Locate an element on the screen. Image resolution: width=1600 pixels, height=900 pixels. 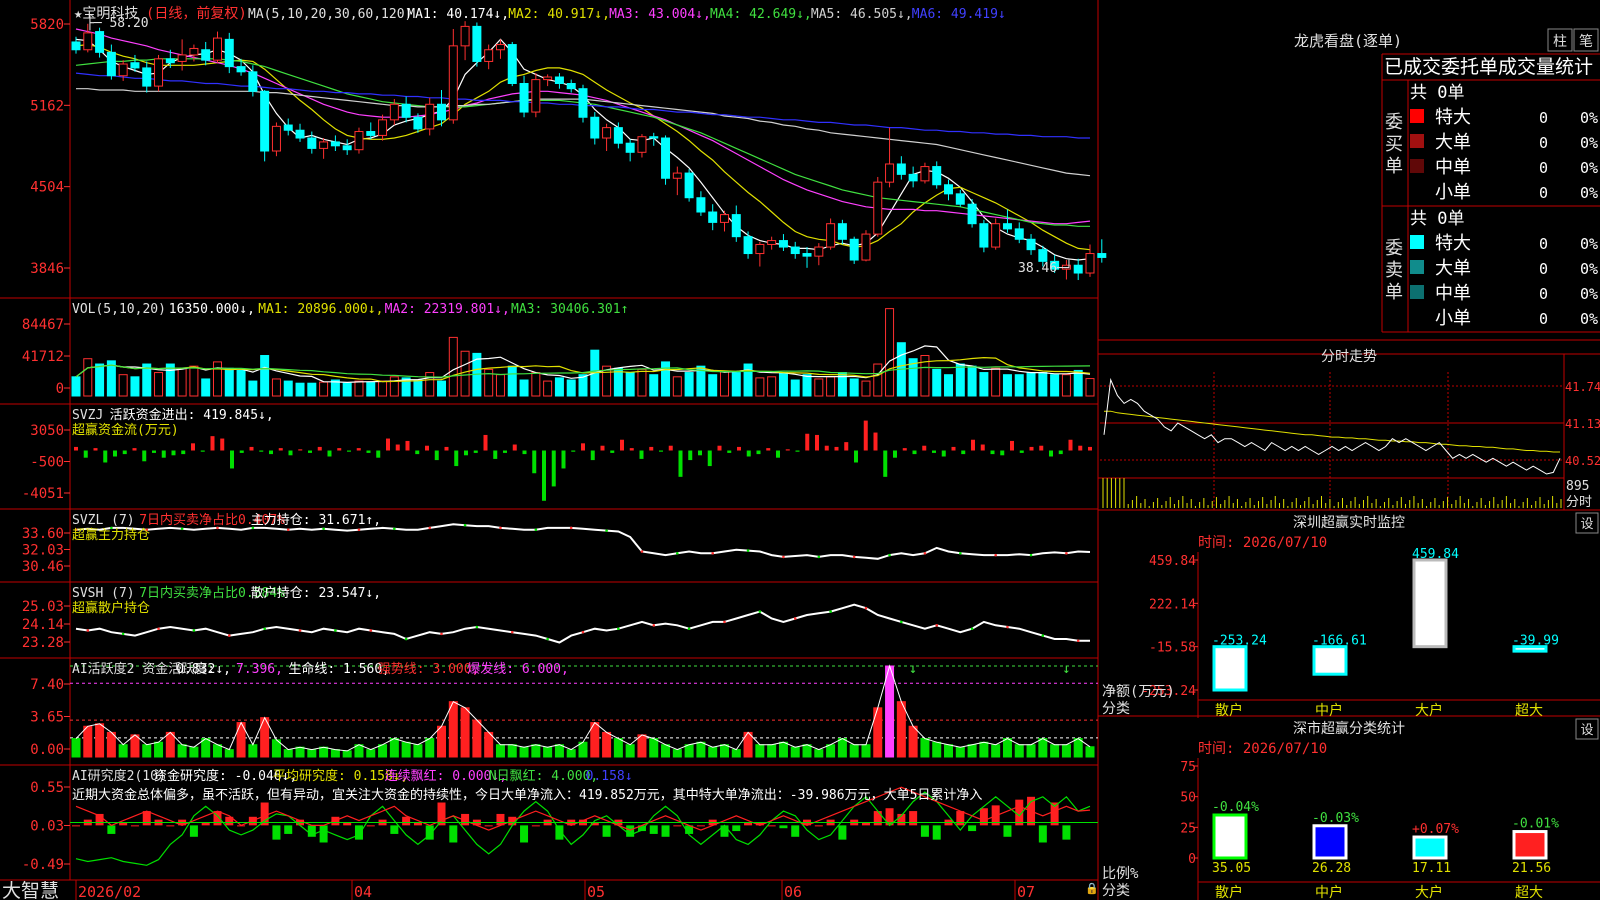
monitor-y-tick: 222.14 is located at coordinates (1172, 604).